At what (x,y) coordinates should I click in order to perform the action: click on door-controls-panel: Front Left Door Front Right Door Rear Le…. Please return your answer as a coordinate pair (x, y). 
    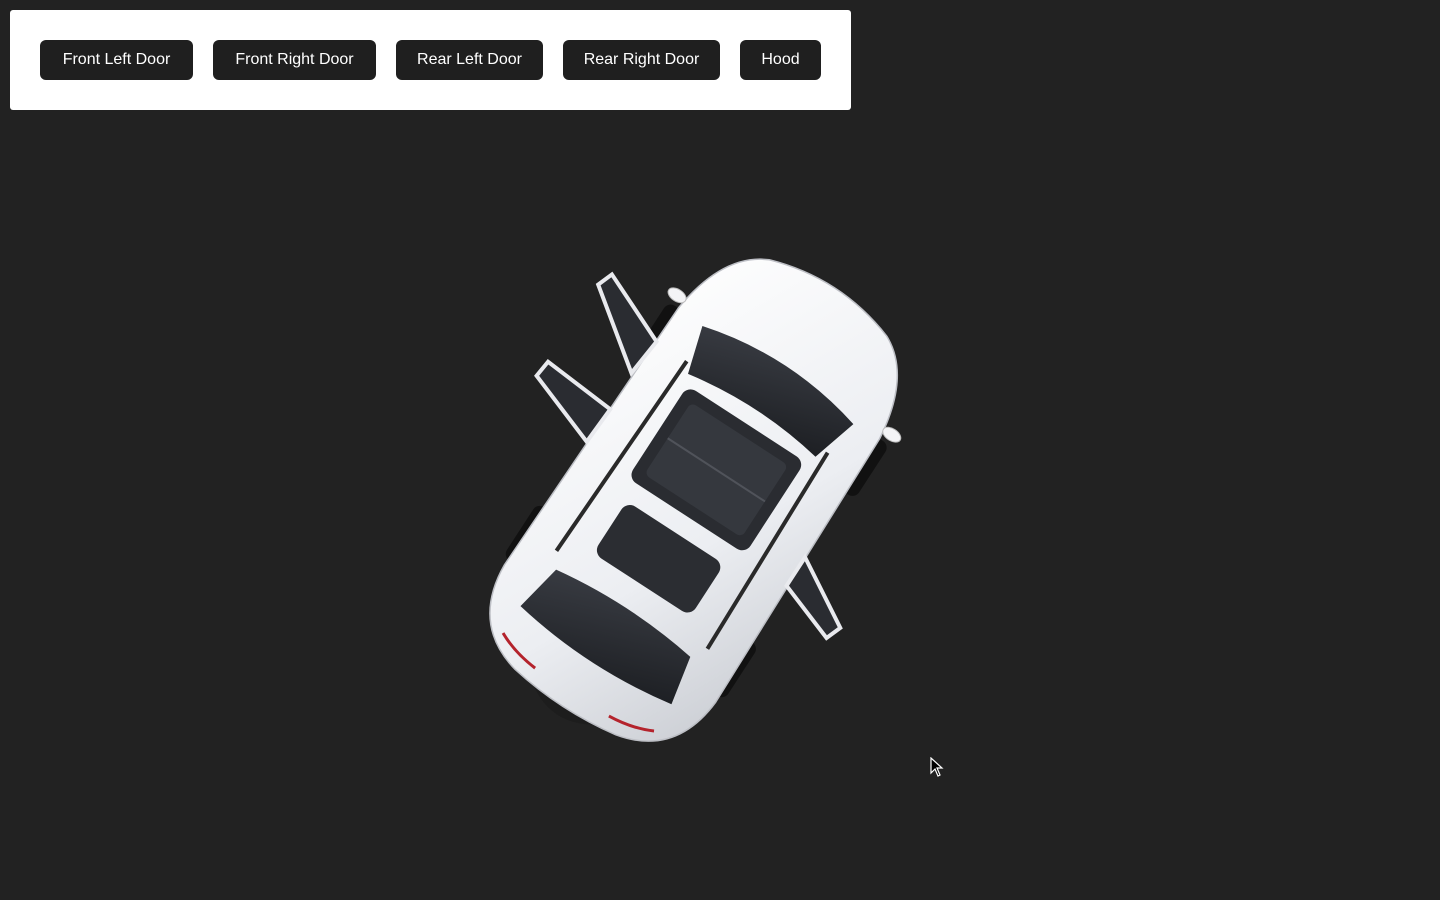
    Looking at the image, I should click on (430, 60).